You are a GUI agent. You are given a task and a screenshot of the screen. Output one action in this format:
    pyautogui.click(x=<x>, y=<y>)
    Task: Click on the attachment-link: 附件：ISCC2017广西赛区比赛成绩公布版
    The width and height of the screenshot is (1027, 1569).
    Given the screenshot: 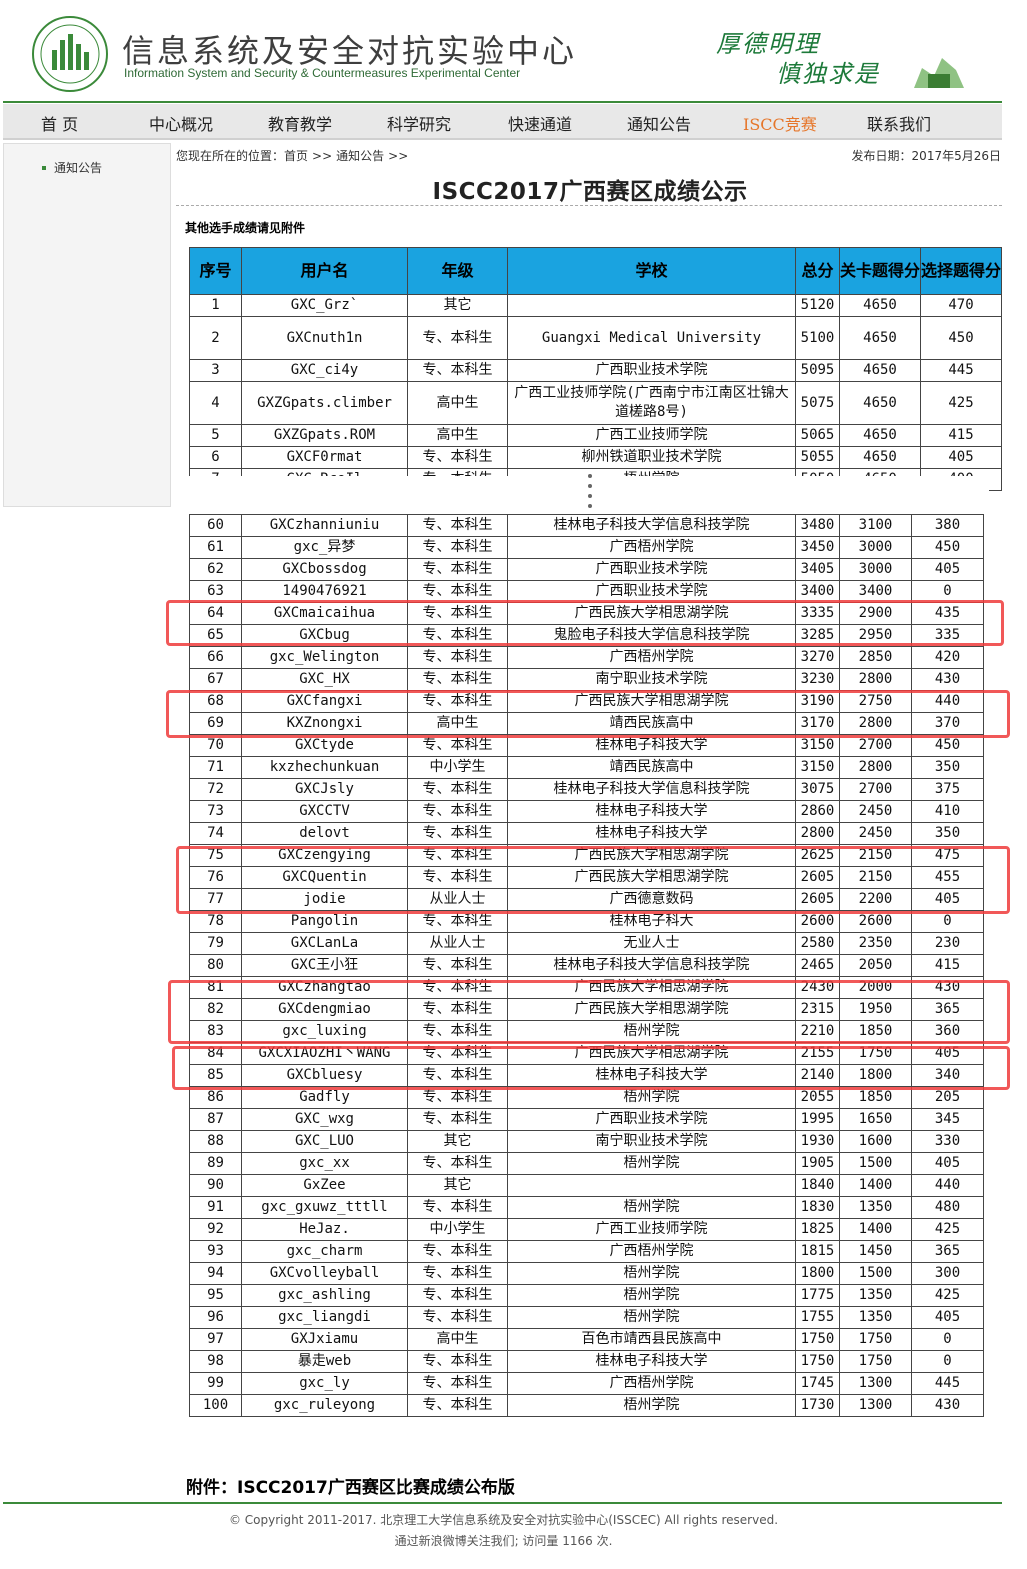 What is the action you would take?
    pyautogui.click(x=350, y=1485)
    